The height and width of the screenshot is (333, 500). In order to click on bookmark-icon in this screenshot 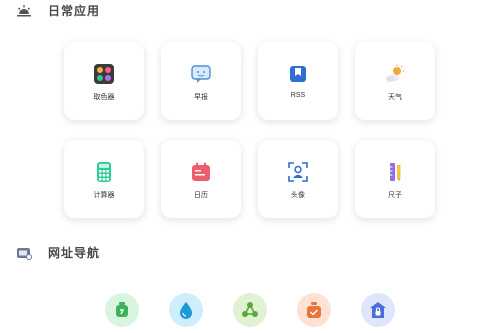, I will do `click(298, 74)`.